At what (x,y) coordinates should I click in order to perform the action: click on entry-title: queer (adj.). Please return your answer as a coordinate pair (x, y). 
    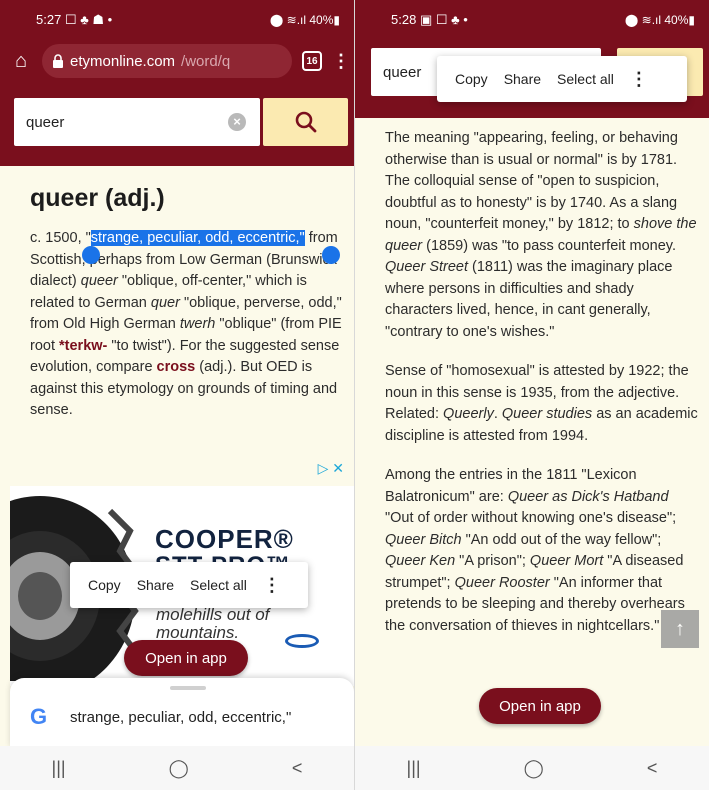
    Looking at the image, I should click on (97, 198).